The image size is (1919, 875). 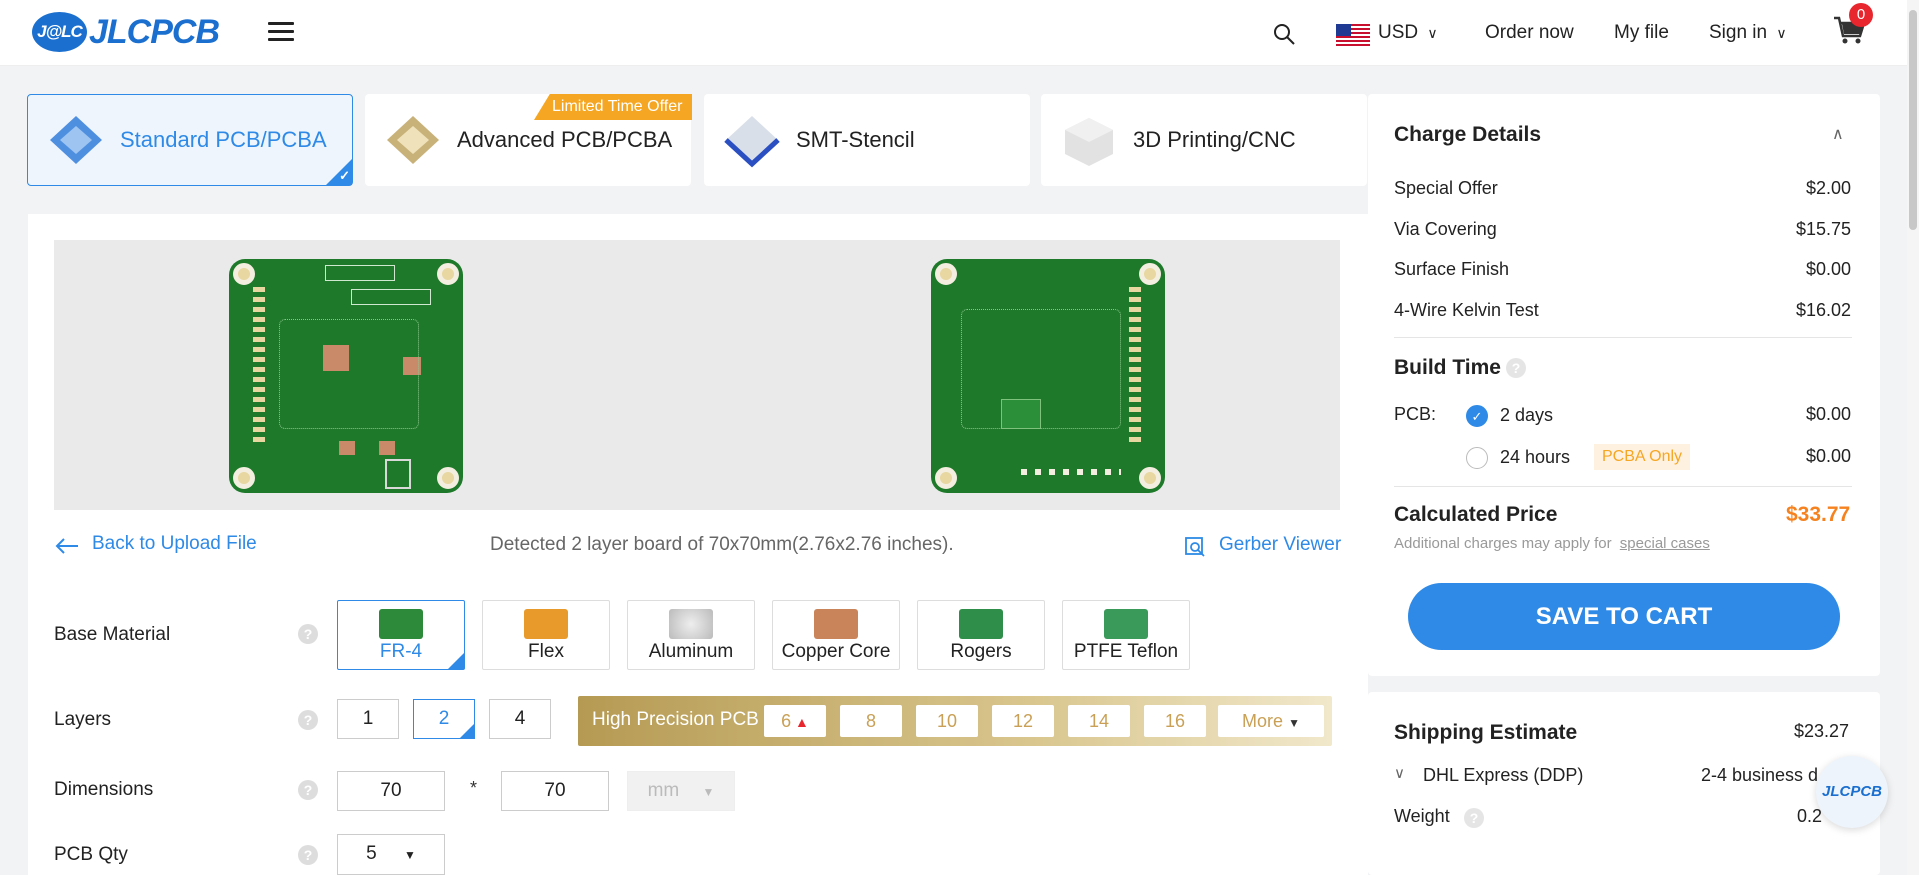 I want to click on weight-value: 0.2, so click(x=1810, y=816).